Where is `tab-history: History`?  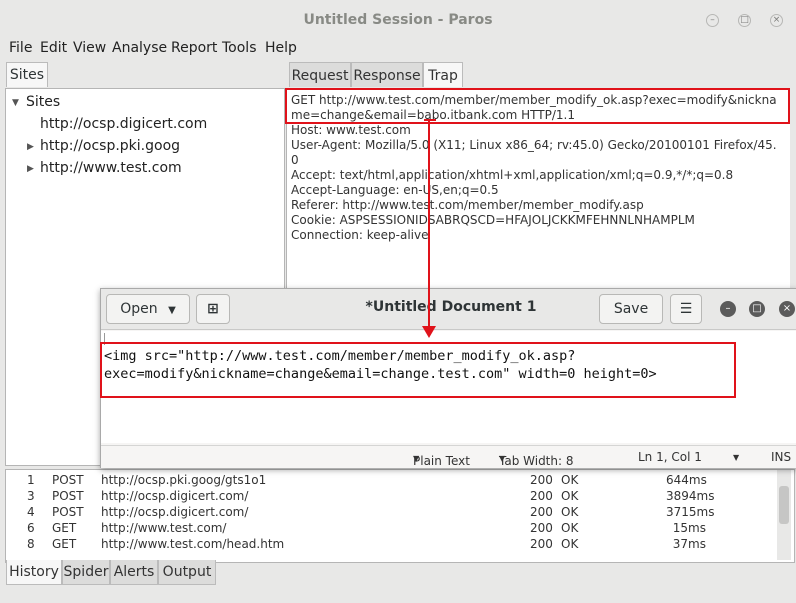
tab-history: History is located at coordinates (34, 572).